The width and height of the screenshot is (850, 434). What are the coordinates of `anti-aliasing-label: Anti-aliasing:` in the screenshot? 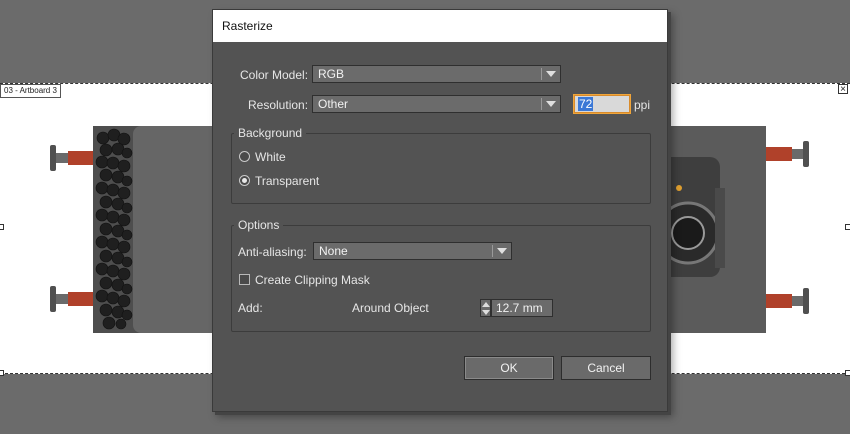 It's located at (272, 252).